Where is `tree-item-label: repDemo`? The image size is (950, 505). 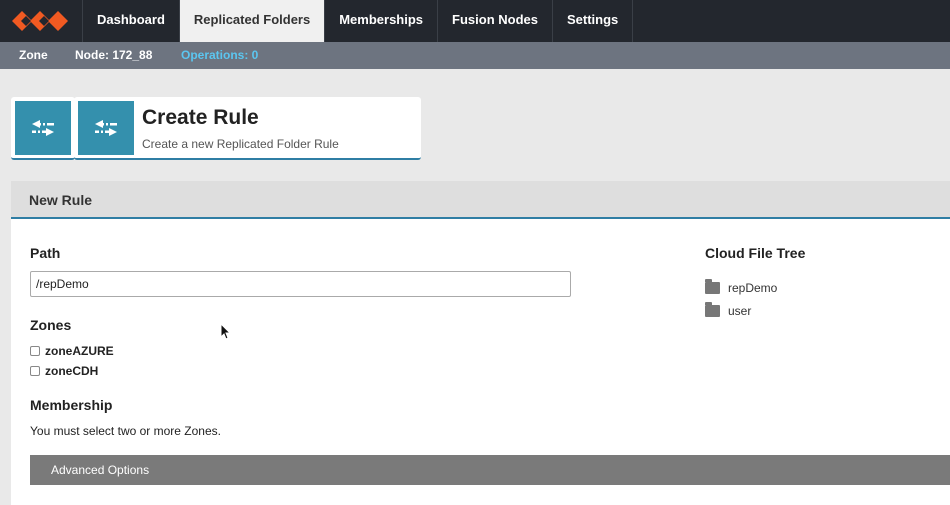
tree-item-label: repDemo is located at coordinates (753, 288).